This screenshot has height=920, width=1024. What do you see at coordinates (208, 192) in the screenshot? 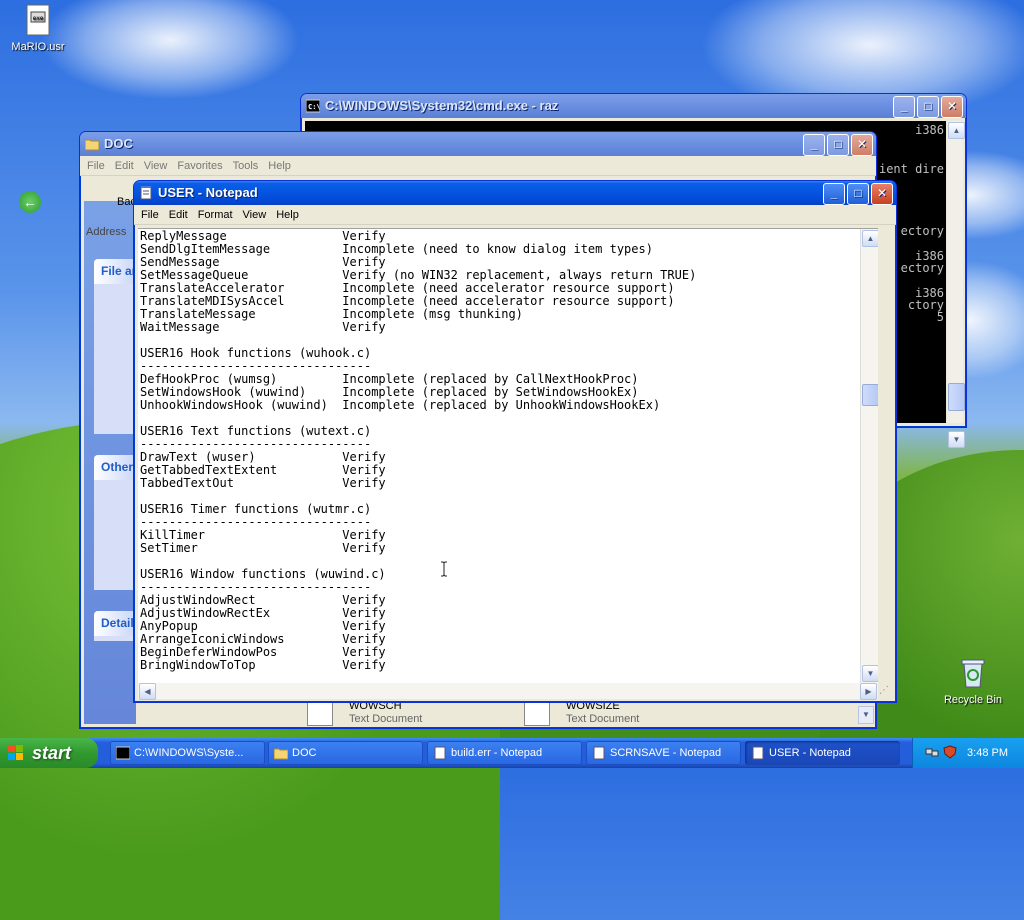
I see `notepad-title: USER - Notepad` at bounding box center [208, 192].